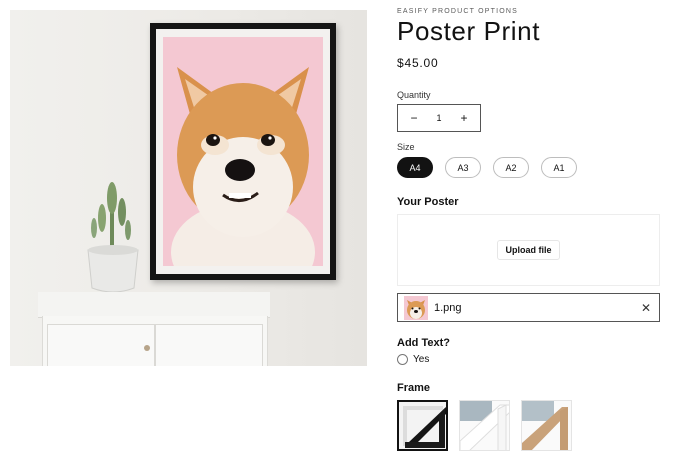 The image size is (690, 464). I want to click on upload-dropzone: Upload file, so click(528, 250).